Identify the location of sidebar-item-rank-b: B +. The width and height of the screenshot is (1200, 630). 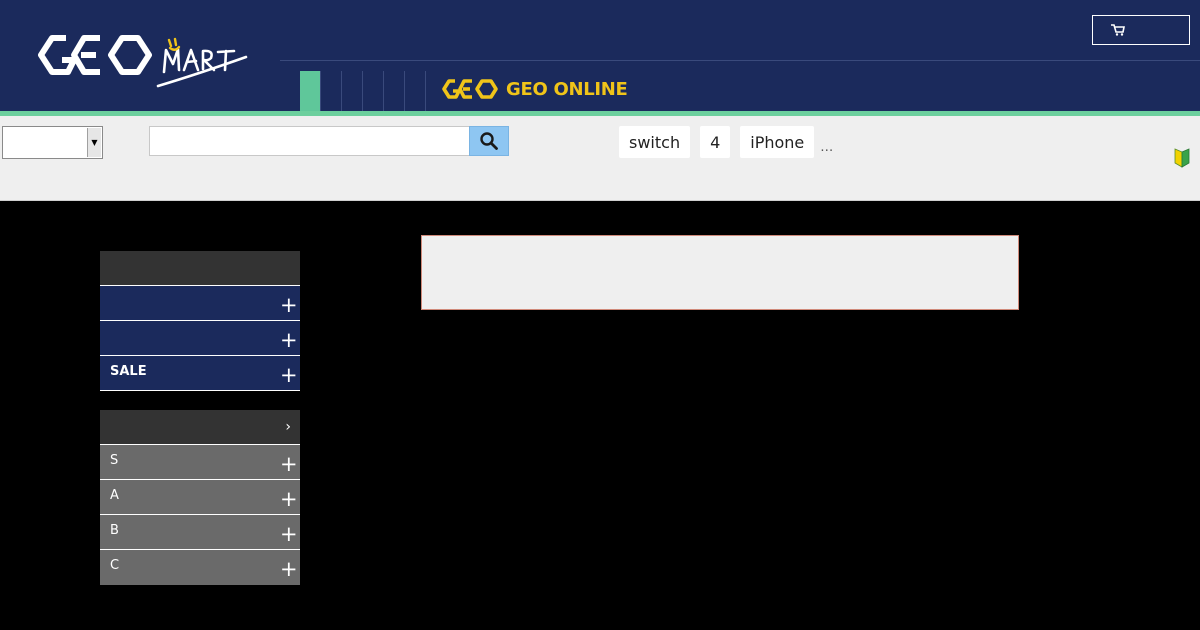
(200, 532).